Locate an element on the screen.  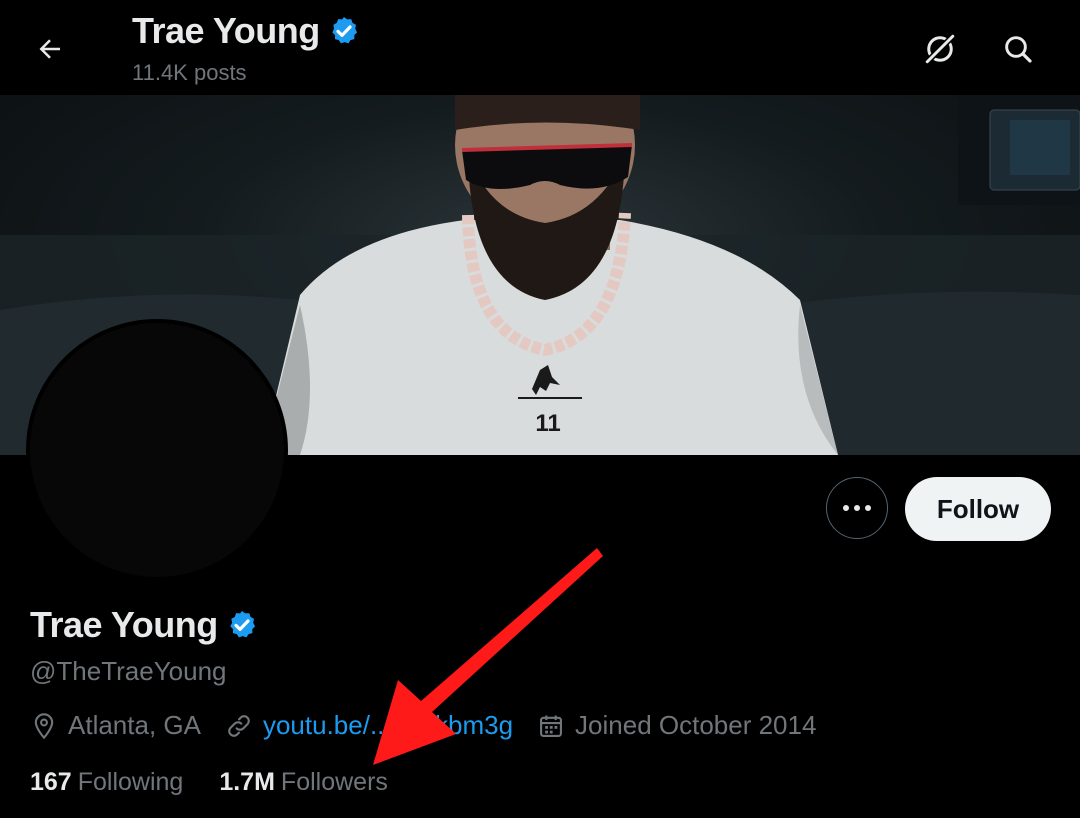
posts-count: 11.4K posts is located at coordinates (189, 72).